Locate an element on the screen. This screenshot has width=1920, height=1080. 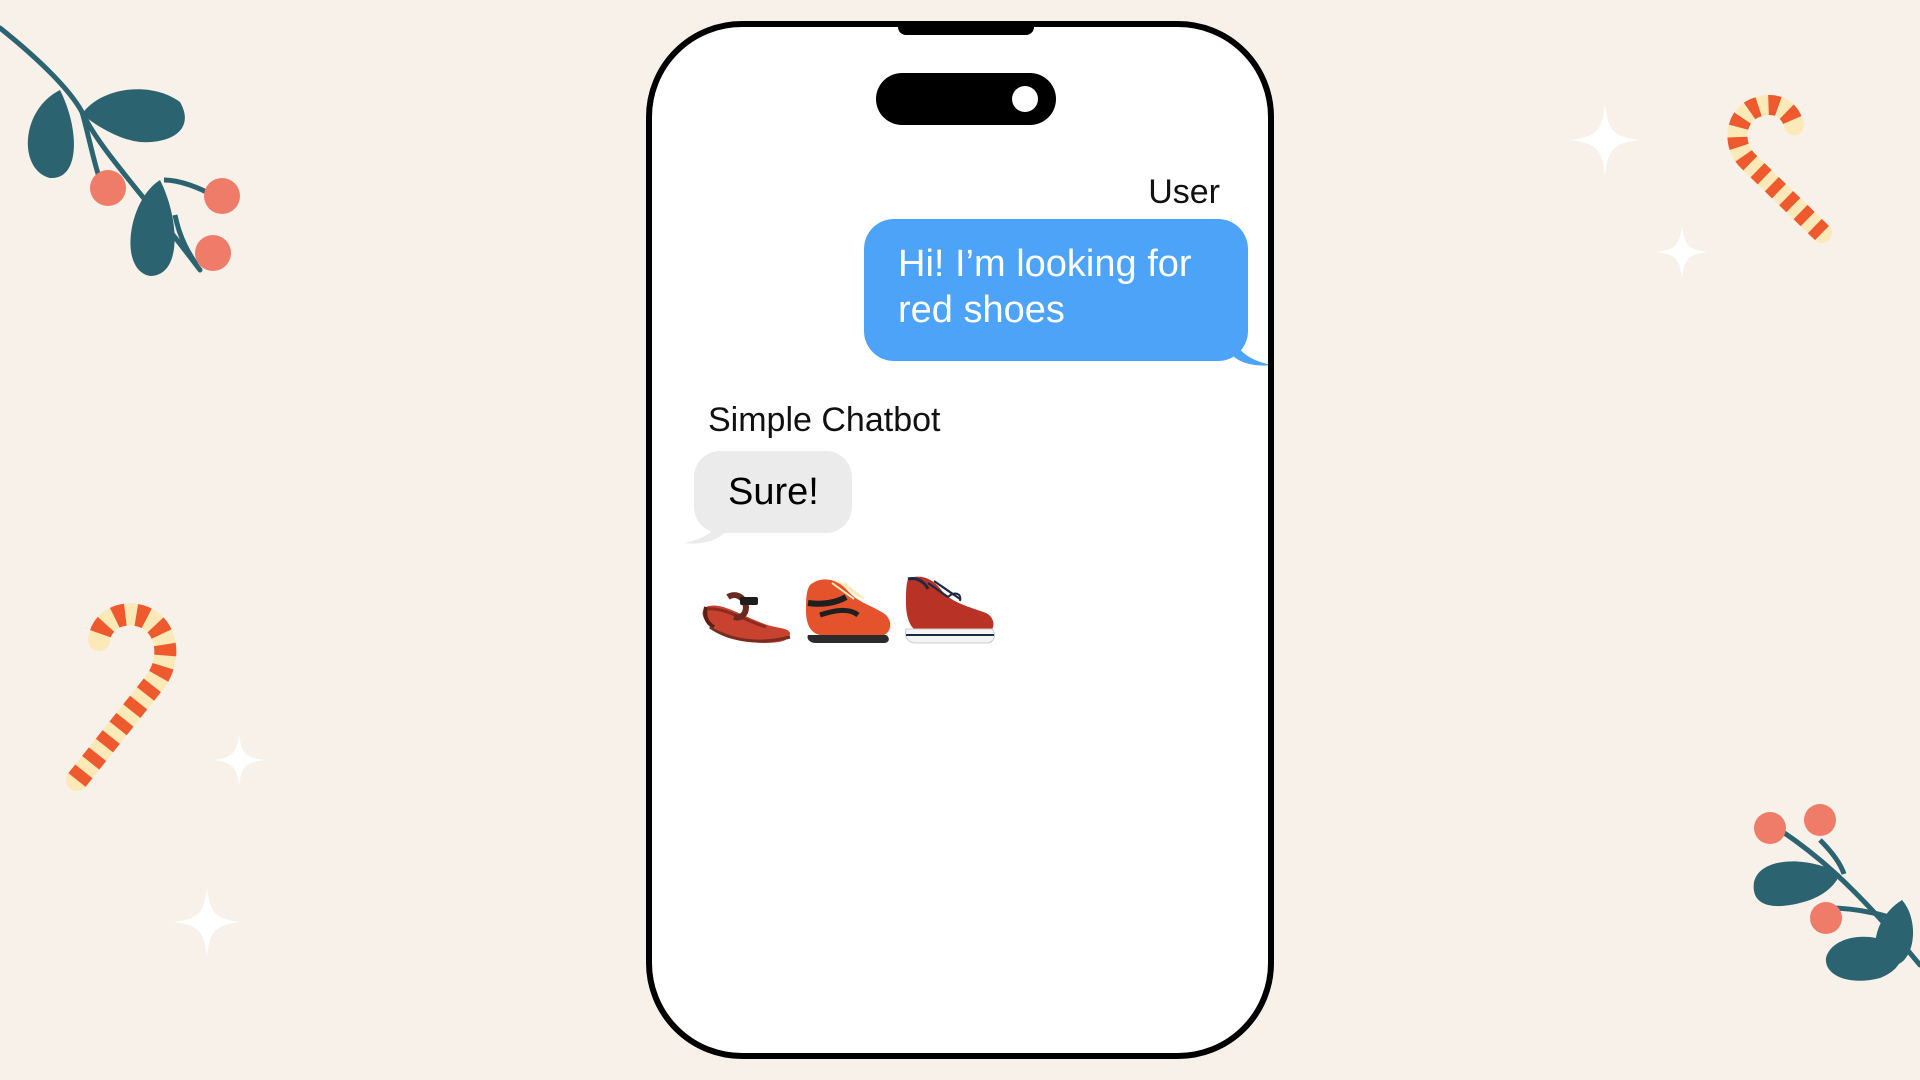
phone-top-notch is located at coordinates (966, 31).